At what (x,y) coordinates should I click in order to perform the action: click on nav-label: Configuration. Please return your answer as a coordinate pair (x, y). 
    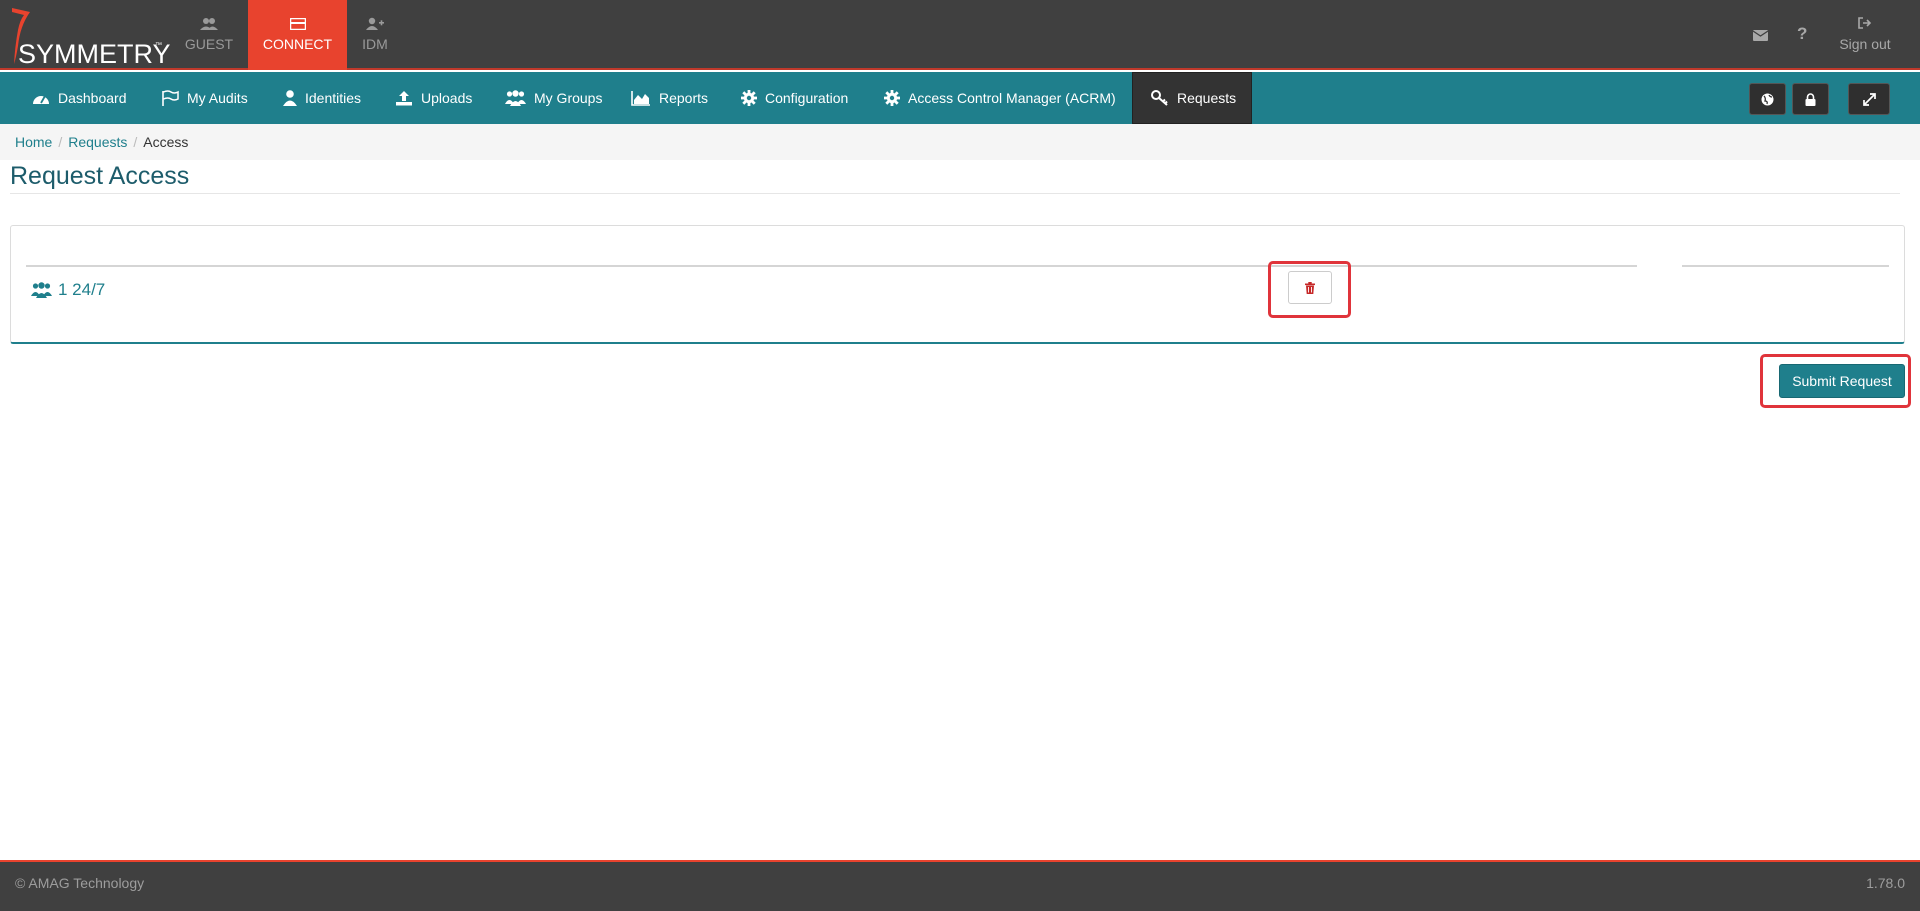
    Looking at the image, I should click on (807, 98).